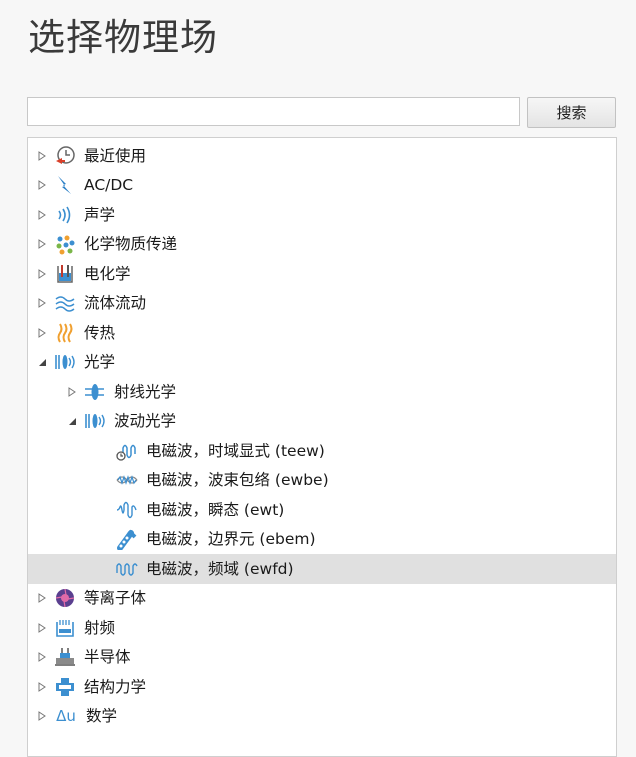  What do you see at coordinates (235, 450) in the screenshot?
I see `tree-item-label: 电磁波，时域显式 (teew)` at bounding box center [235, 450].